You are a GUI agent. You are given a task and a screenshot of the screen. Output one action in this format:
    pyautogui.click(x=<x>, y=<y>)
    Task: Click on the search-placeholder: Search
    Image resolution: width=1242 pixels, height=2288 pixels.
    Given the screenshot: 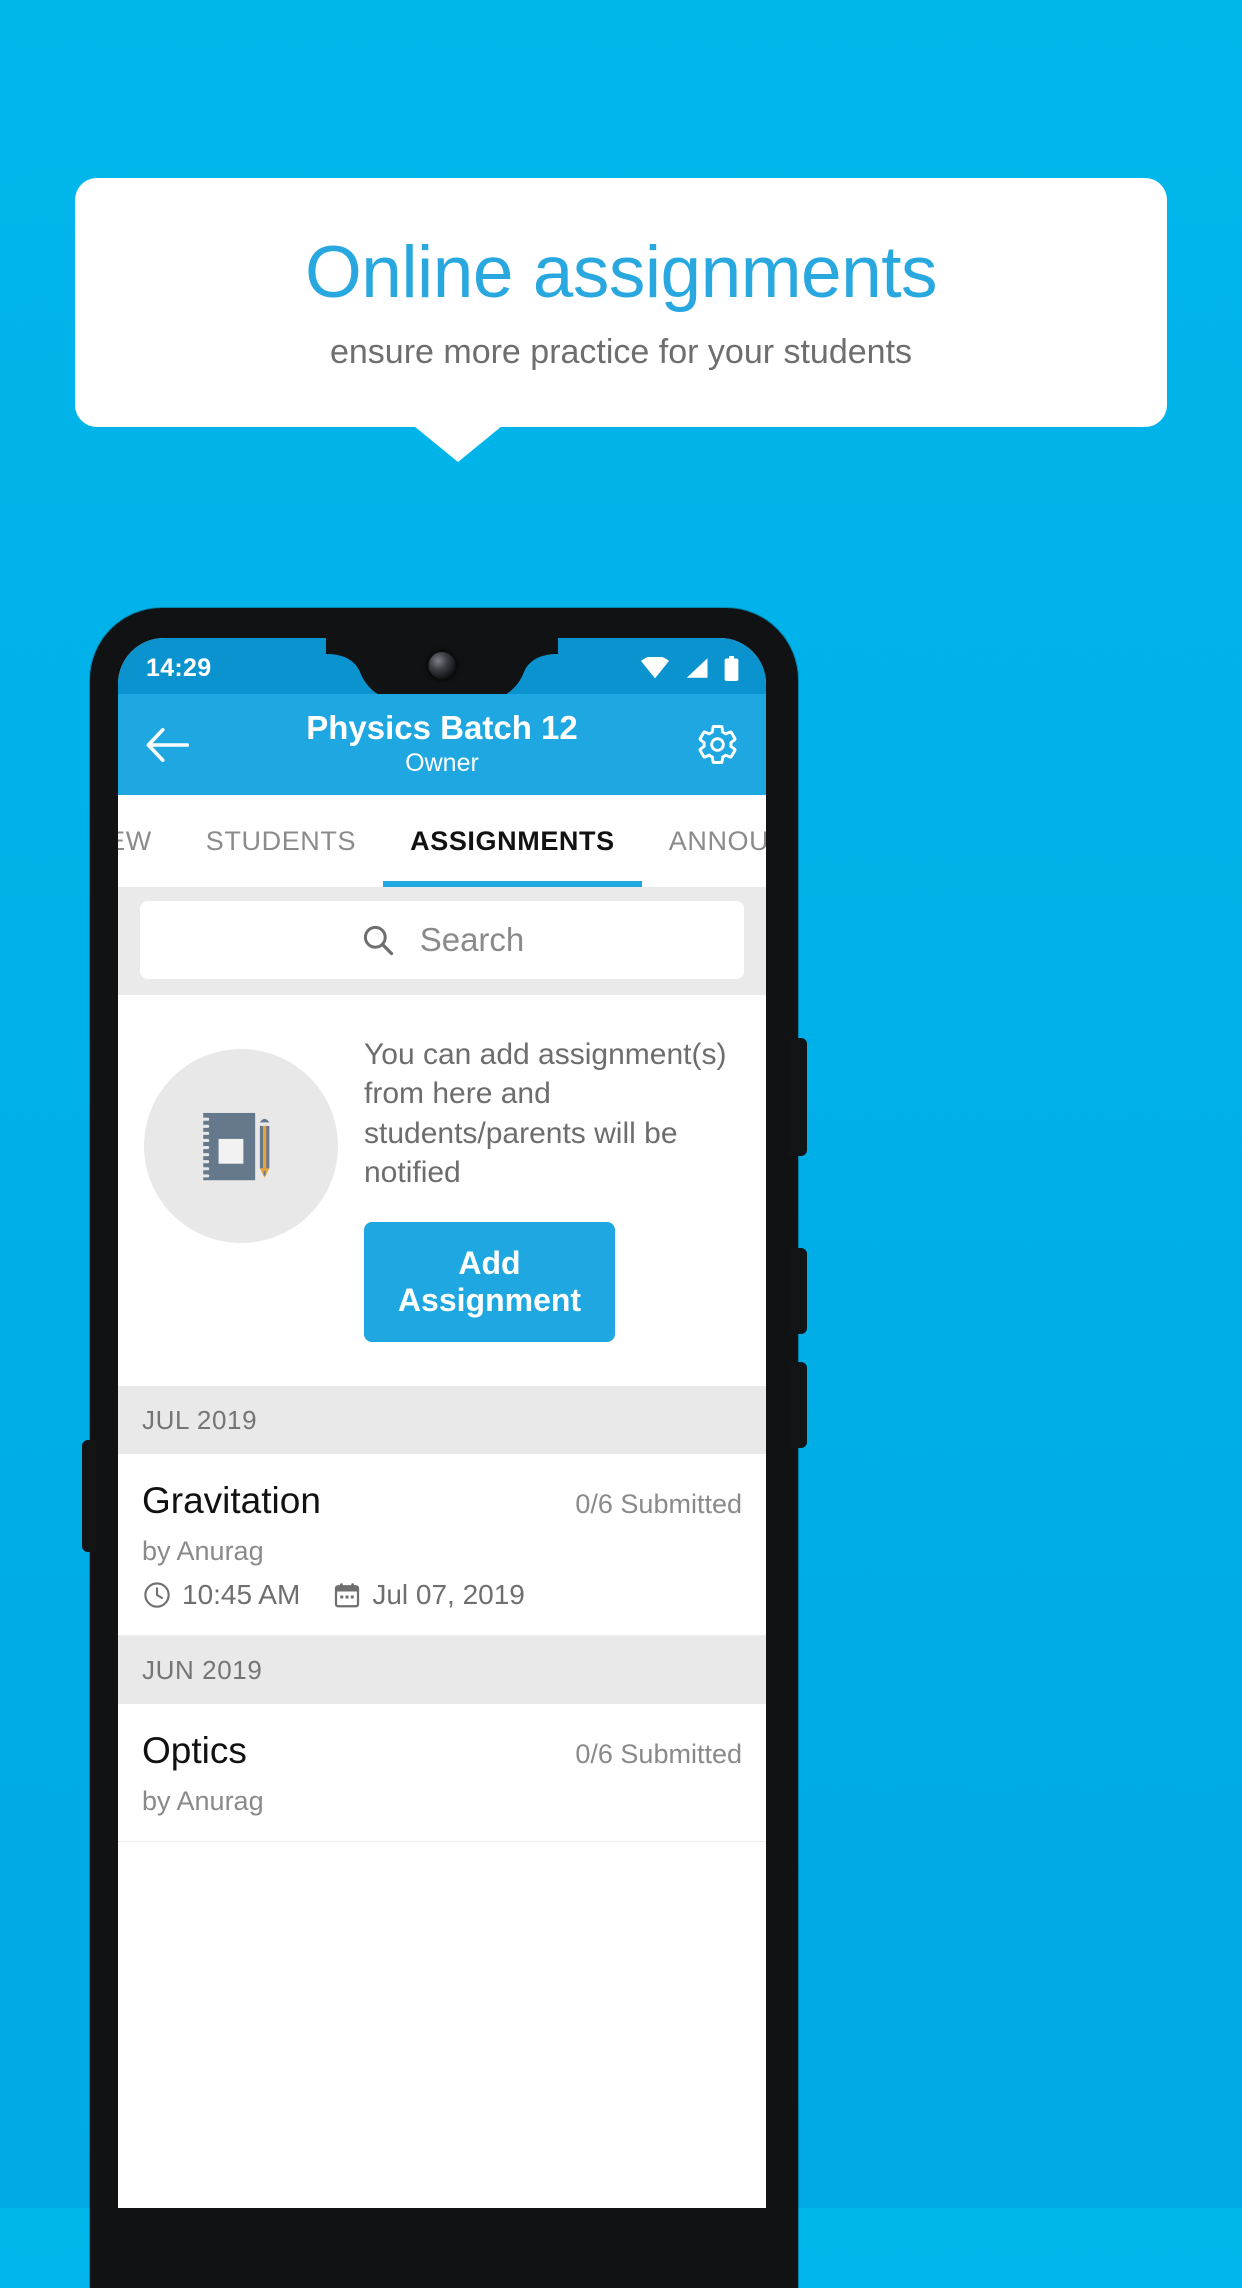 What is the action you would take?
    pyautogui.click(x=472, y=939)
    